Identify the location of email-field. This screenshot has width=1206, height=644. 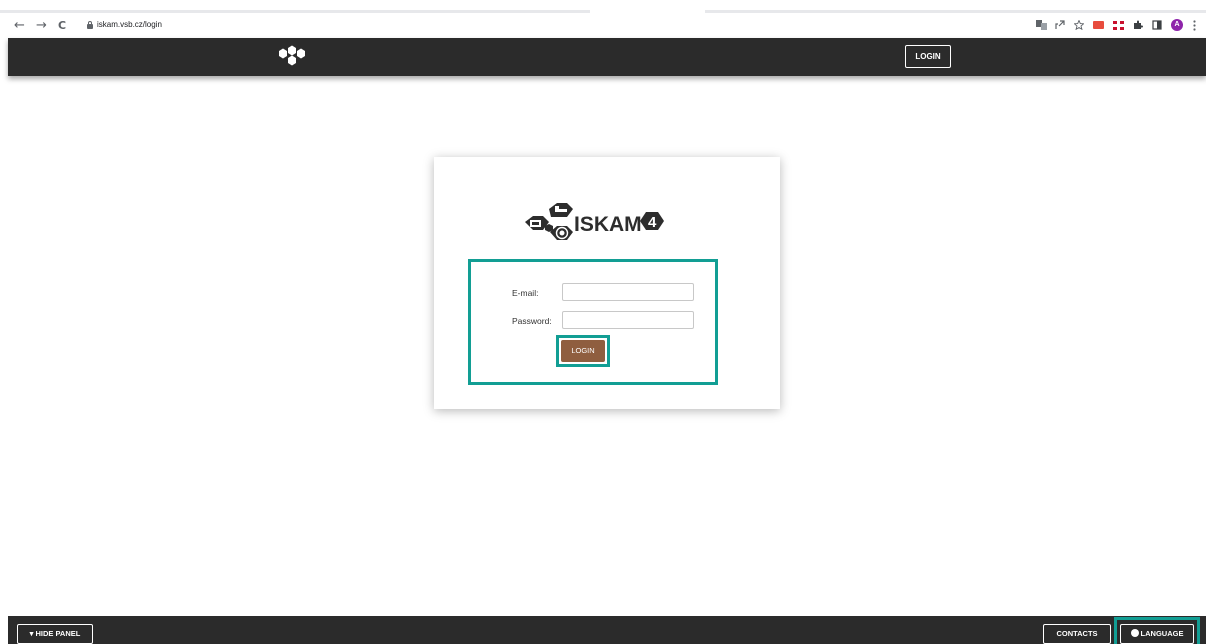
(628, 292).